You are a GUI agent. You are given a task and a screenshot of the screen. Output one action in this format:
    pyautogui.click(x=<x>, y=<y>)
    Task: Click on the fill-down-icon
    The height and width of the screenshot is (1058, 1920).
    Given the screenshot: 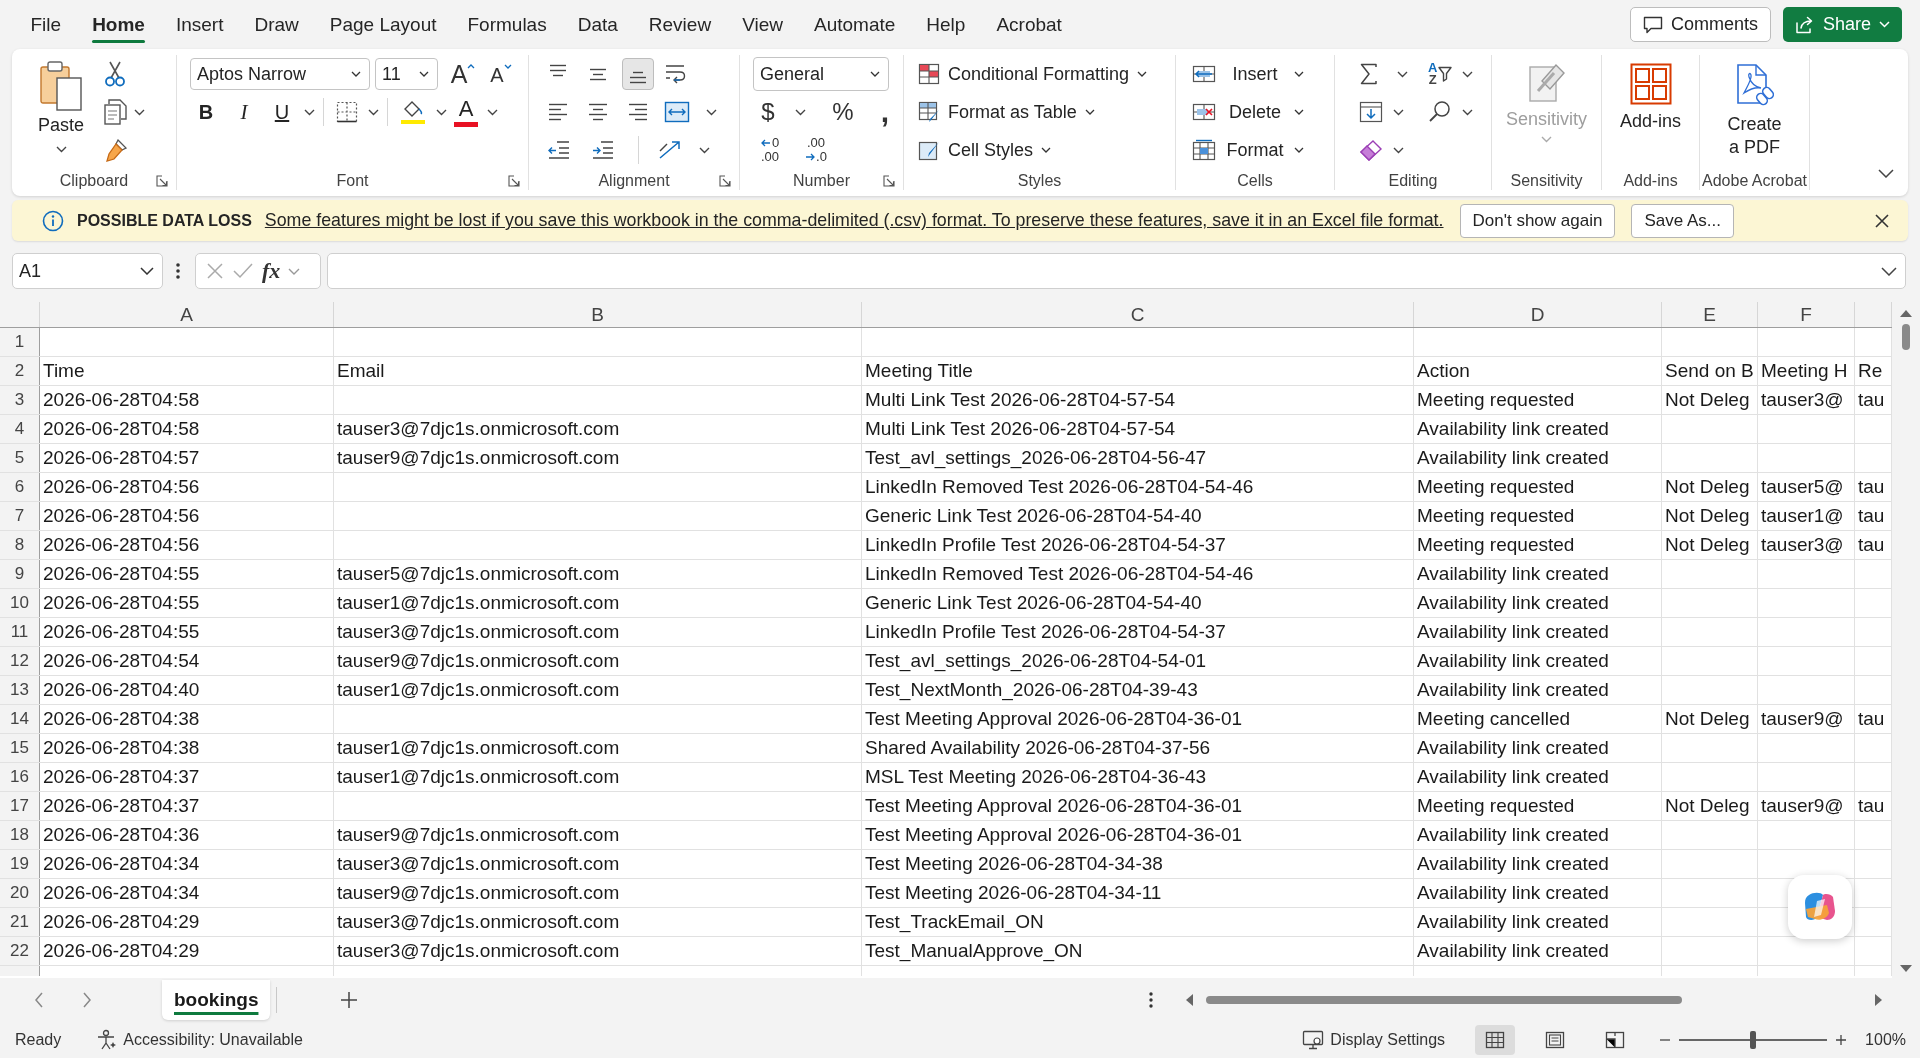 What is the action you would take?
    pyautogui.click(x=1371, y=112)
    